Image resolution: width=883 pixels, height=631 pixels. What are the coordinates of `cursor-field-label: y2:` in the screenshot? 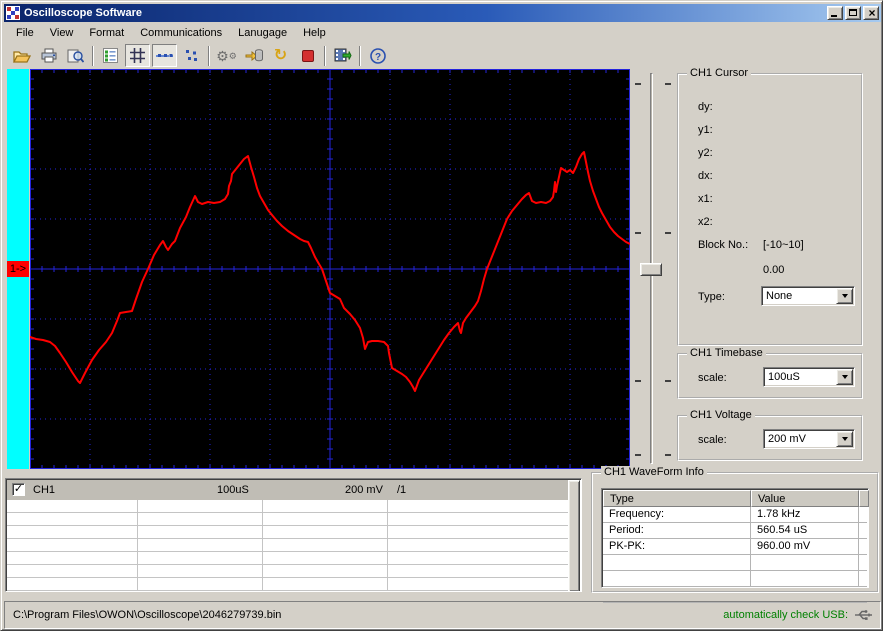 It's located at (705, 153).